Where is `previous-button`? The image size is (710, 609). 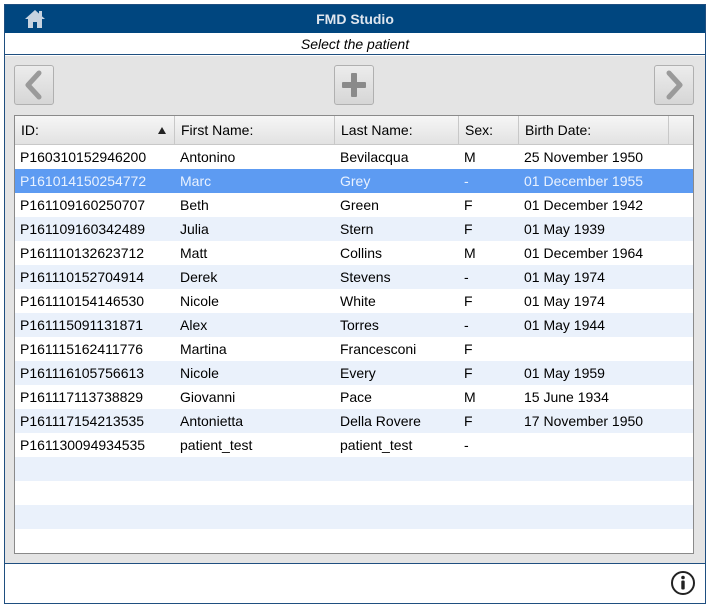
previous-button is located at coordinates (34, 85).